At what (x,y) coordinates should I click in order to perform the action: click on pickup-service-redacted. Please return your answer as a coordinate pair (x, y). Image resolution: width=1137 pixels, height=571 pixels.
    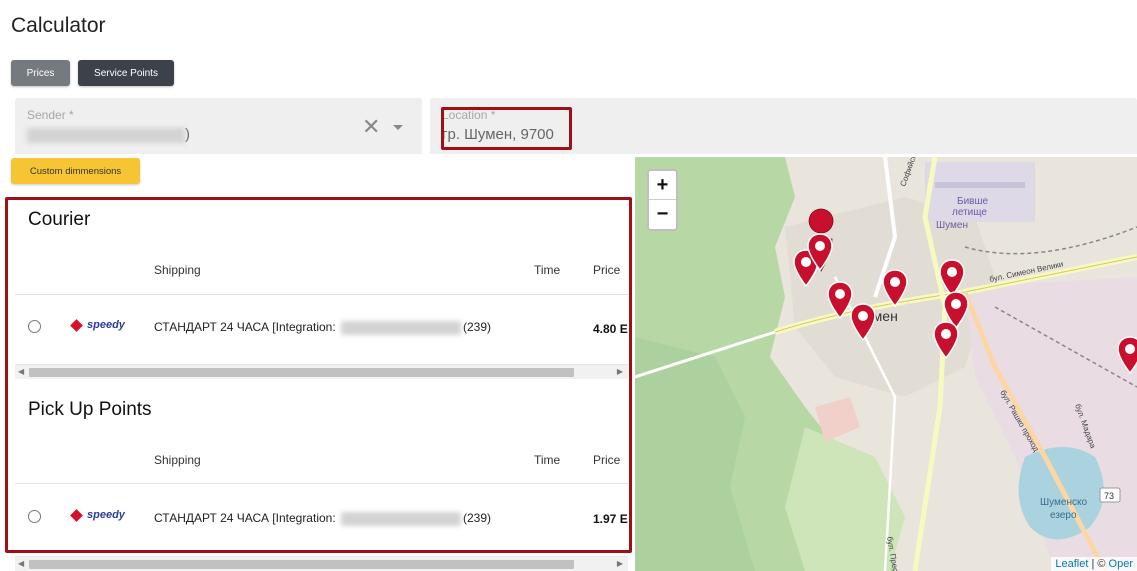
    Looking at the image, I should click on (401, 518).